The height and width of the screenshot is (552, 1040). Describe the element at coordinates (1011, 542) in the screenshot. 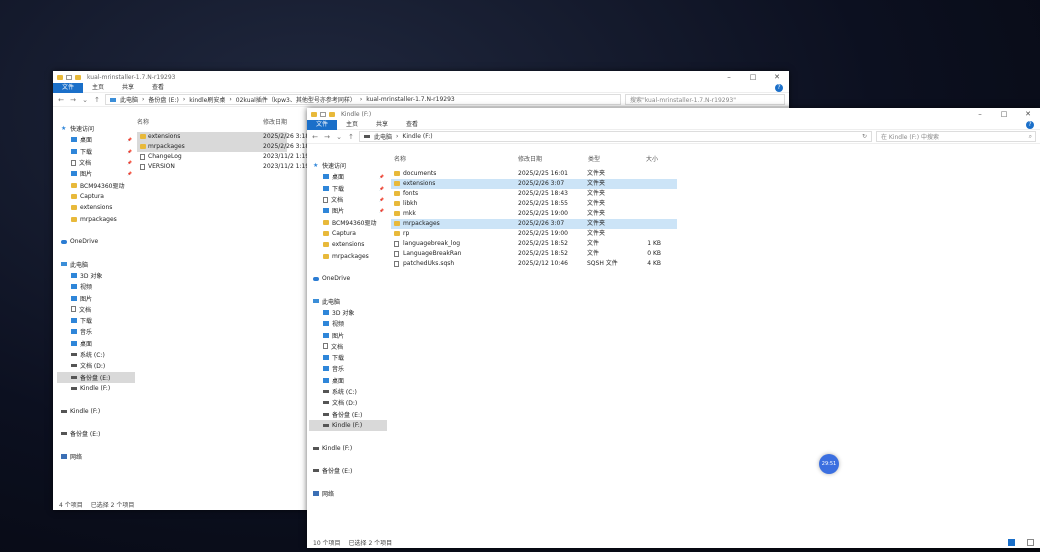

I see `details-view-icon` at that location.